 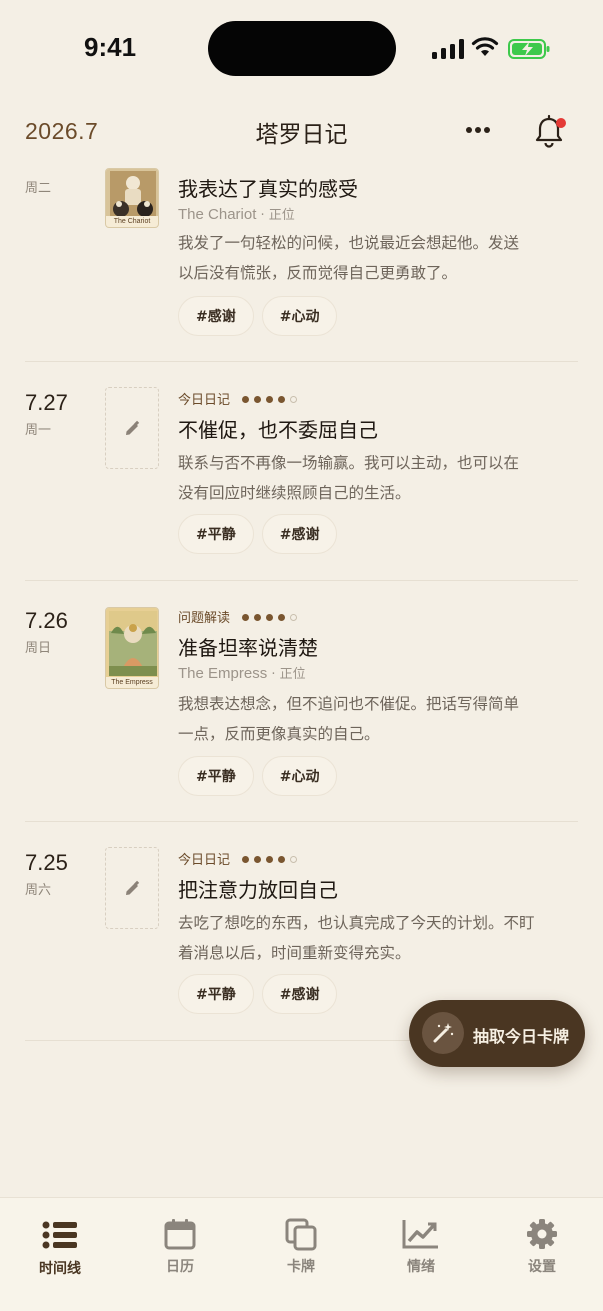 I want to click on tab-calendar: 日历, so click(x=180, y=1247).